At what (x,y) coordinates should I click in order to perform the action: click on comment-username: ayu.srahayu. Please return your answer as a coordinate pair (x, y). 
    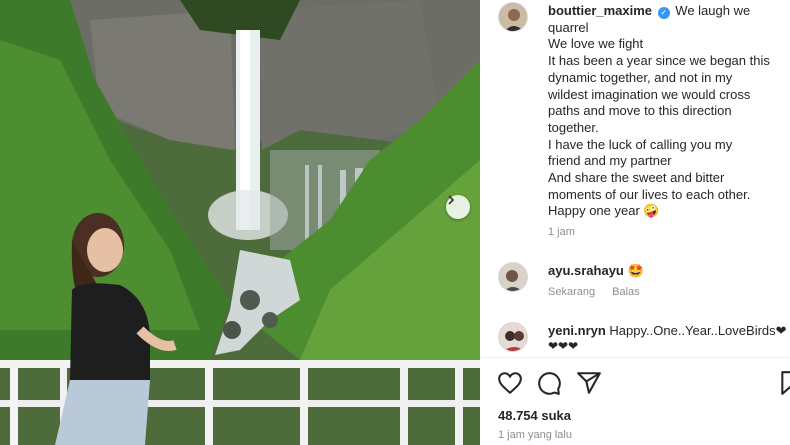
    Looking at the image, I should click on (586, 270).